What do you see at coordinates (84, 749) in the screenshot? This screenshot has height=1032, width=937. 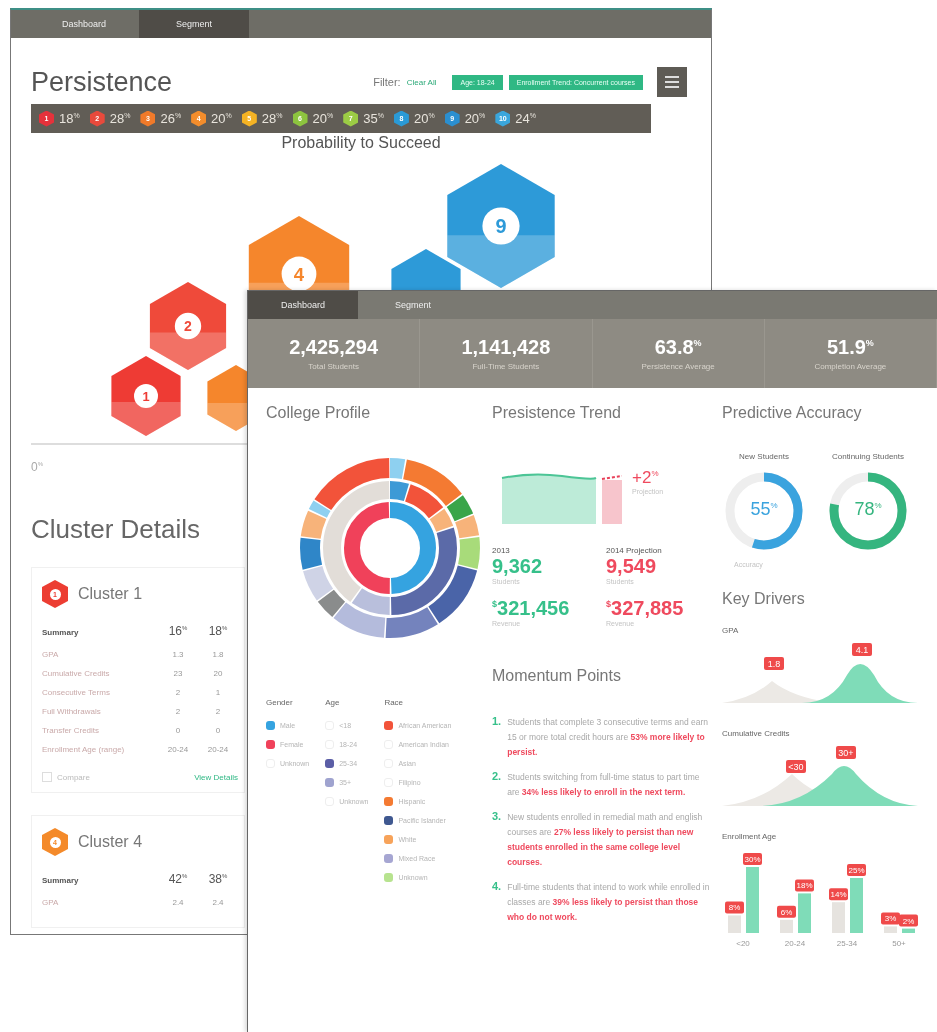 I see `table-cell-text: Enrollment Age (range)` at bounding box center [84, 749].